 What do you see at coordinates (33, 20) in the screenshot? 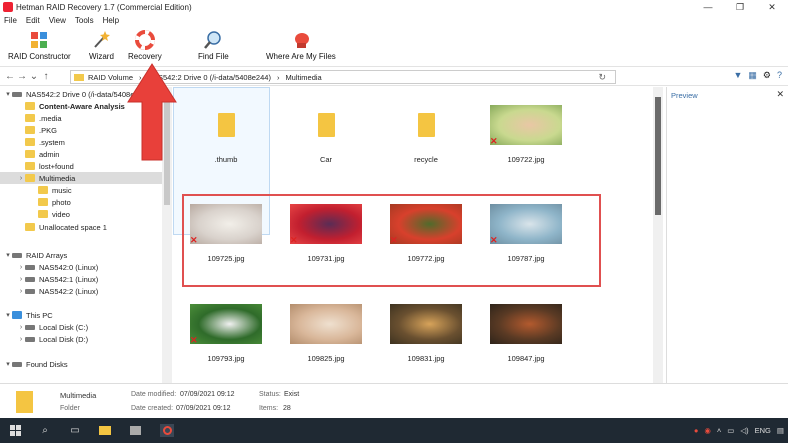
I see `menu-edit: Edit` at bounding box center [33, 20].